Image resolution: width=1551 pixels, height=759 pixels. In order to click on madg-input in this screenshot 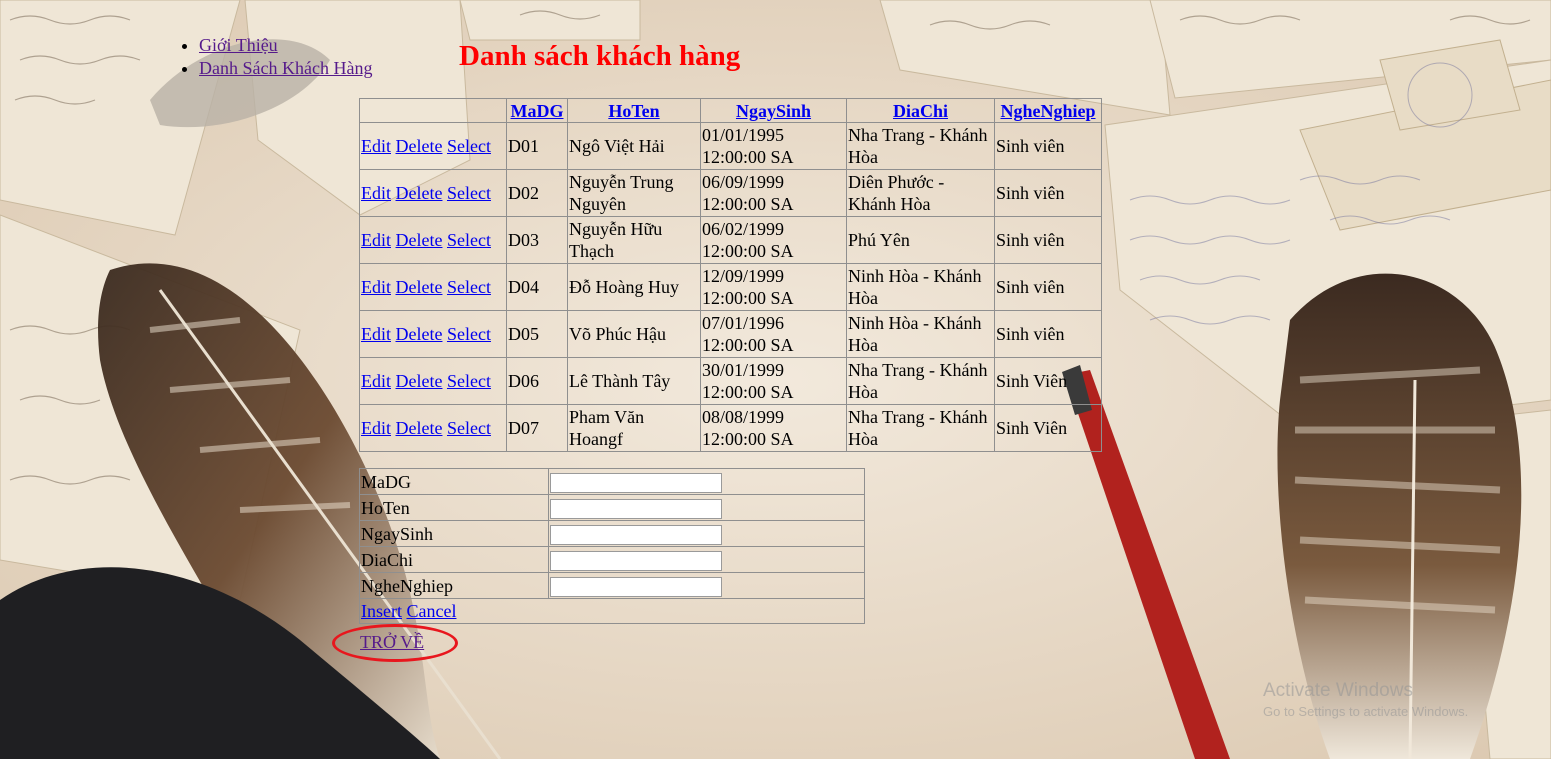, I will do `click(636, 483)`.